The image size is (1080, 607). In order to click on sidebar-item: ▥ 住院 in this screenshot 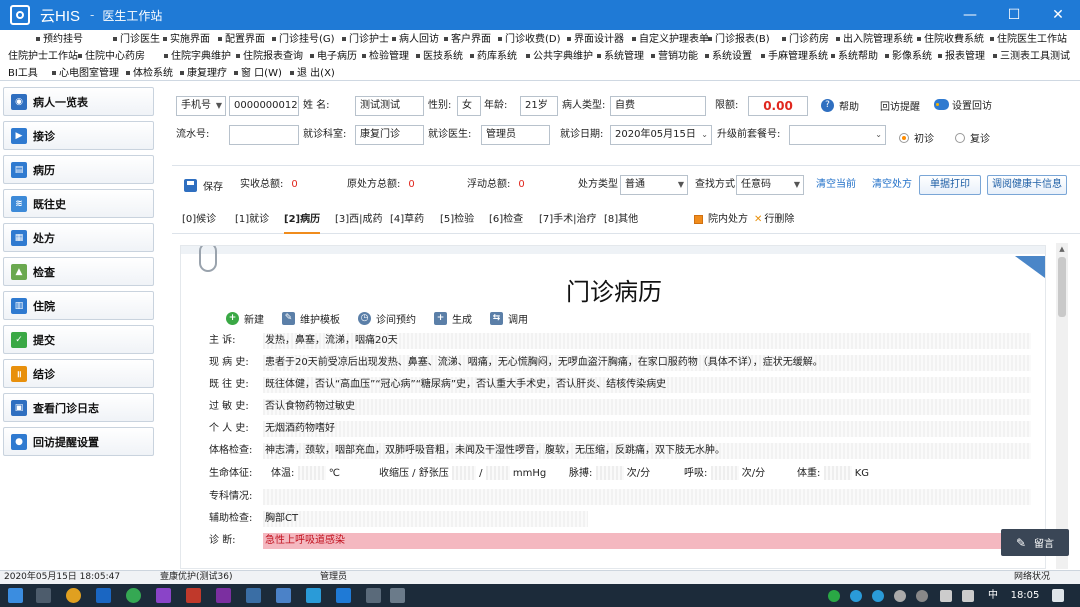, I will do `click(78, 305)`.